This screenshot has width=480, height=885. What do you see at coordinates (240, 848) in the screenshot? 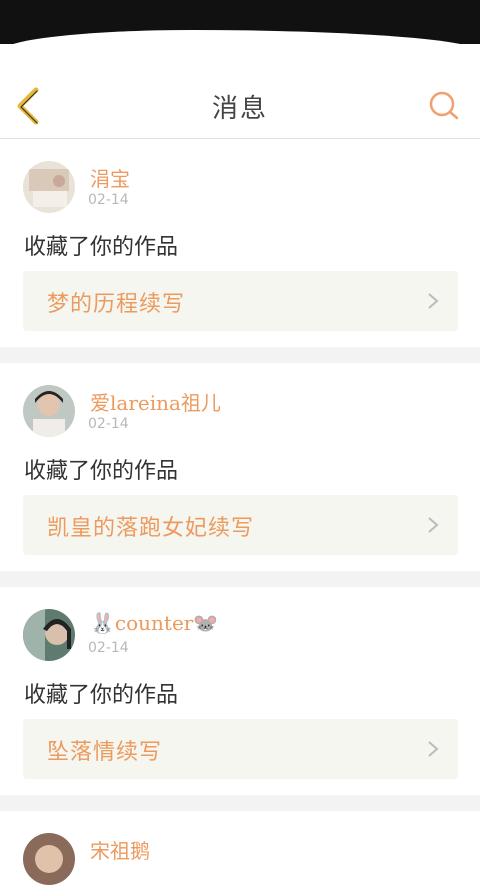
I see `message-item: 宋祖鹅` at bounding box center [240, 848].